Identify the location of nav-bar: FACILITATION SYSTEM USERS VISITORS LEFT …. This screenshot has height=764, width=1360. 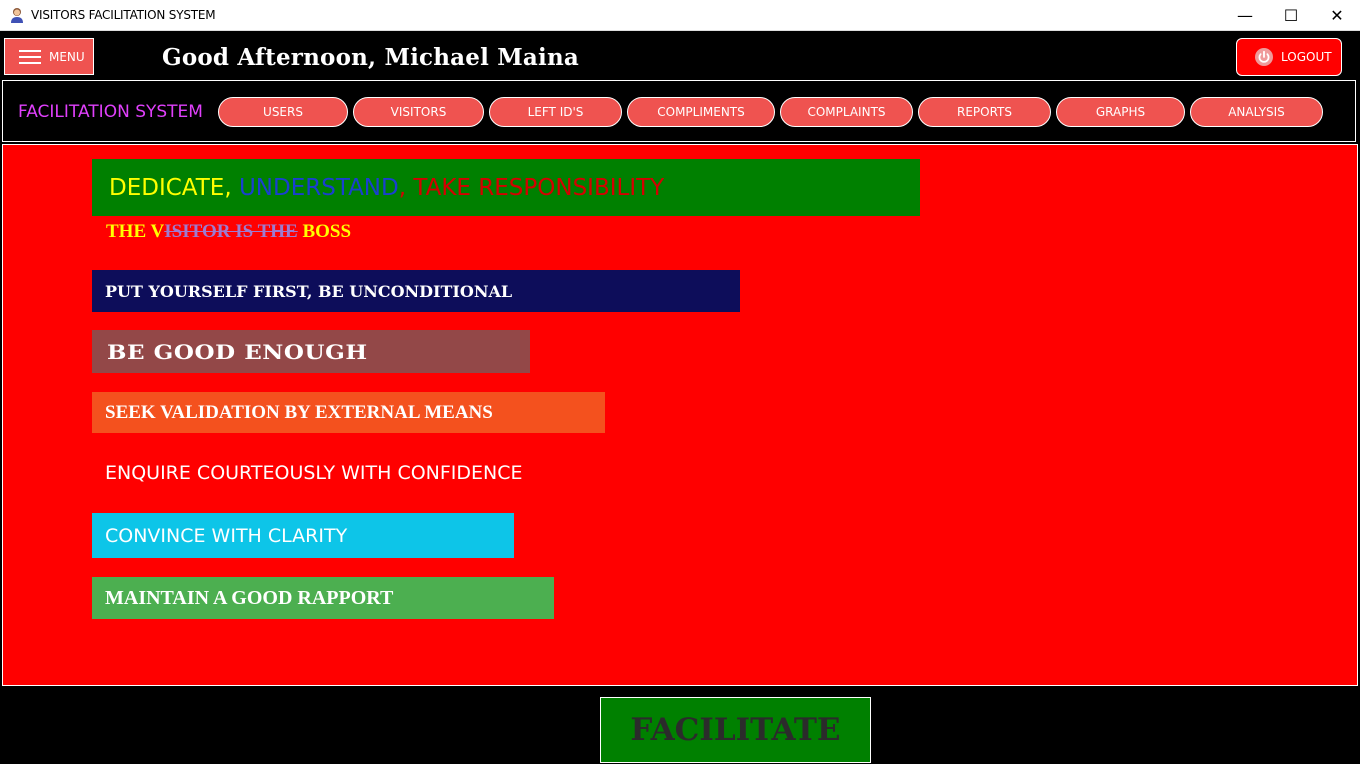
(679, 111).